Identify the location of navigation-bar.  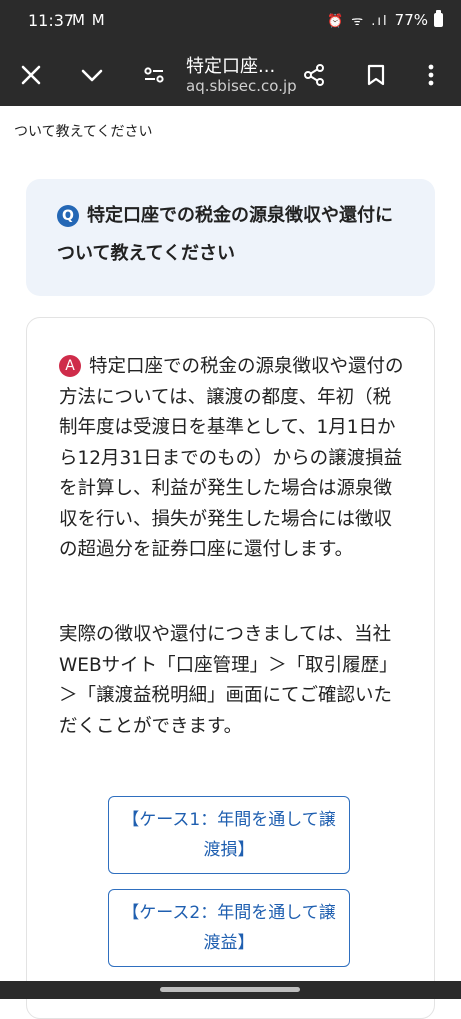
(230, 990).